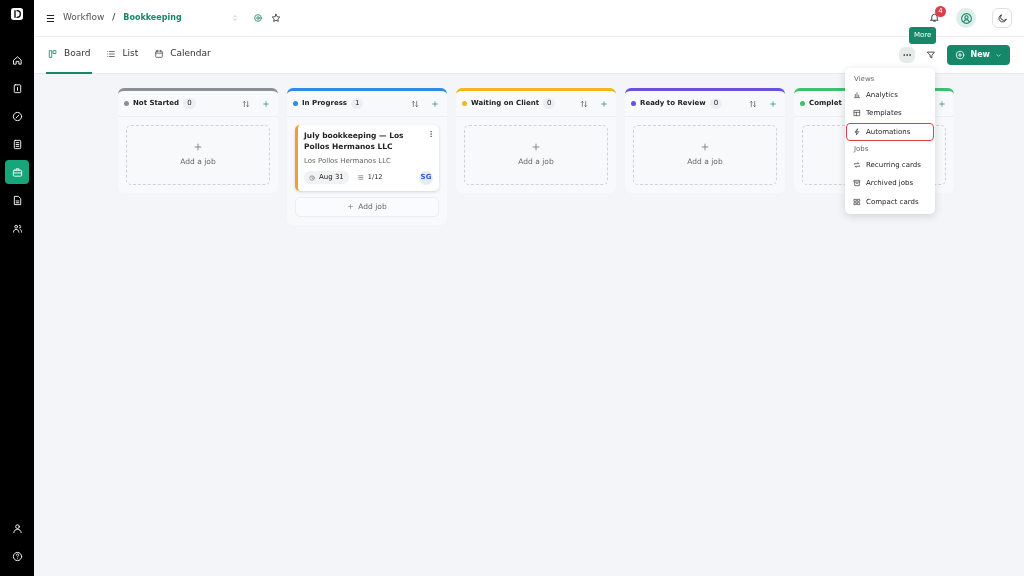 This screenshot has height=576, width=1024. I want to click on gear-icon, so click(258, 18).